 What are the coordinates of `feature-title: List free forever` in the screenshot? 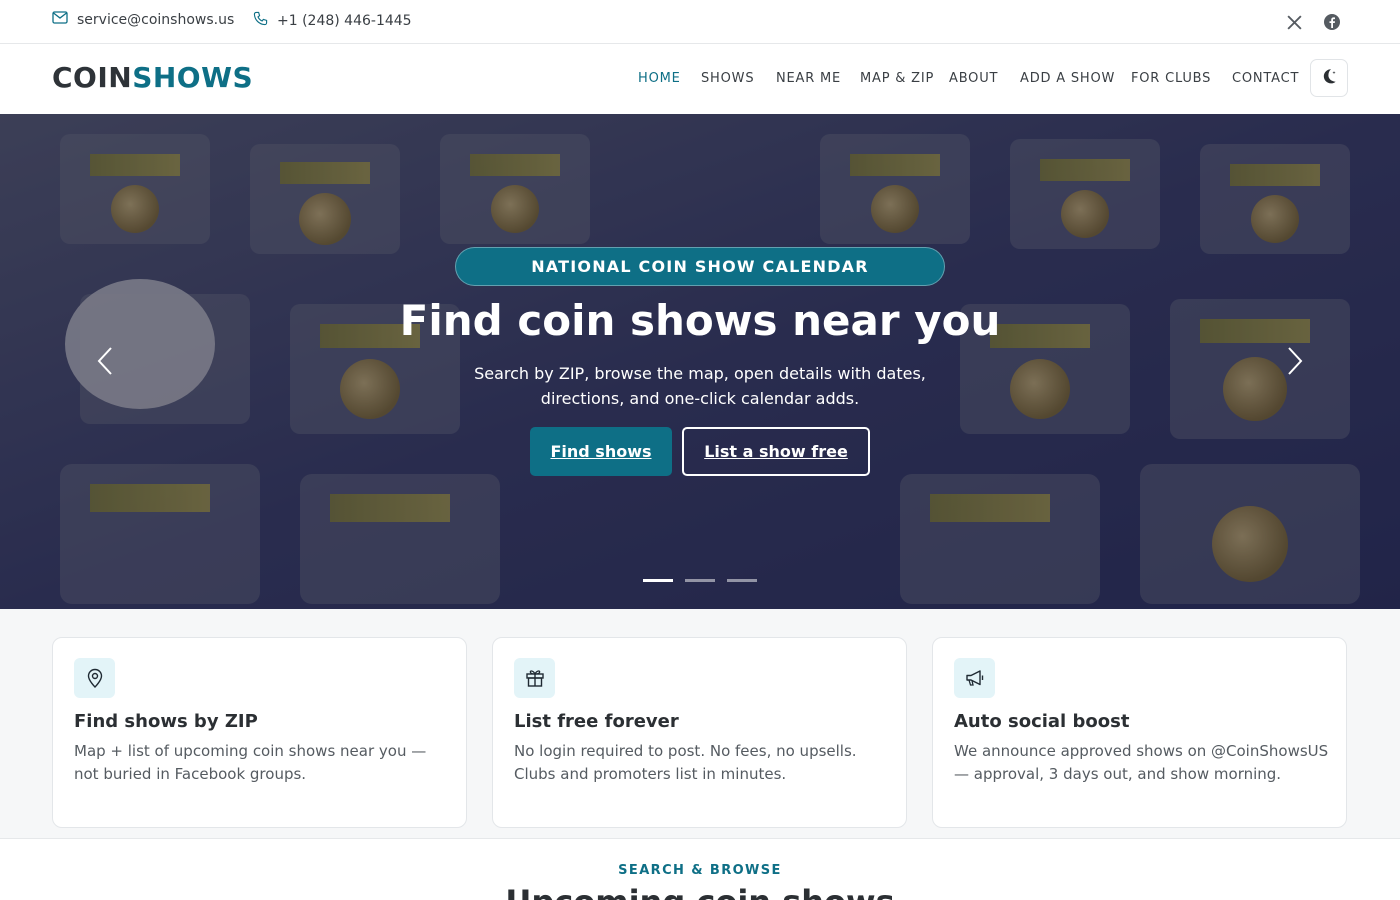 It's located at (596, 721).